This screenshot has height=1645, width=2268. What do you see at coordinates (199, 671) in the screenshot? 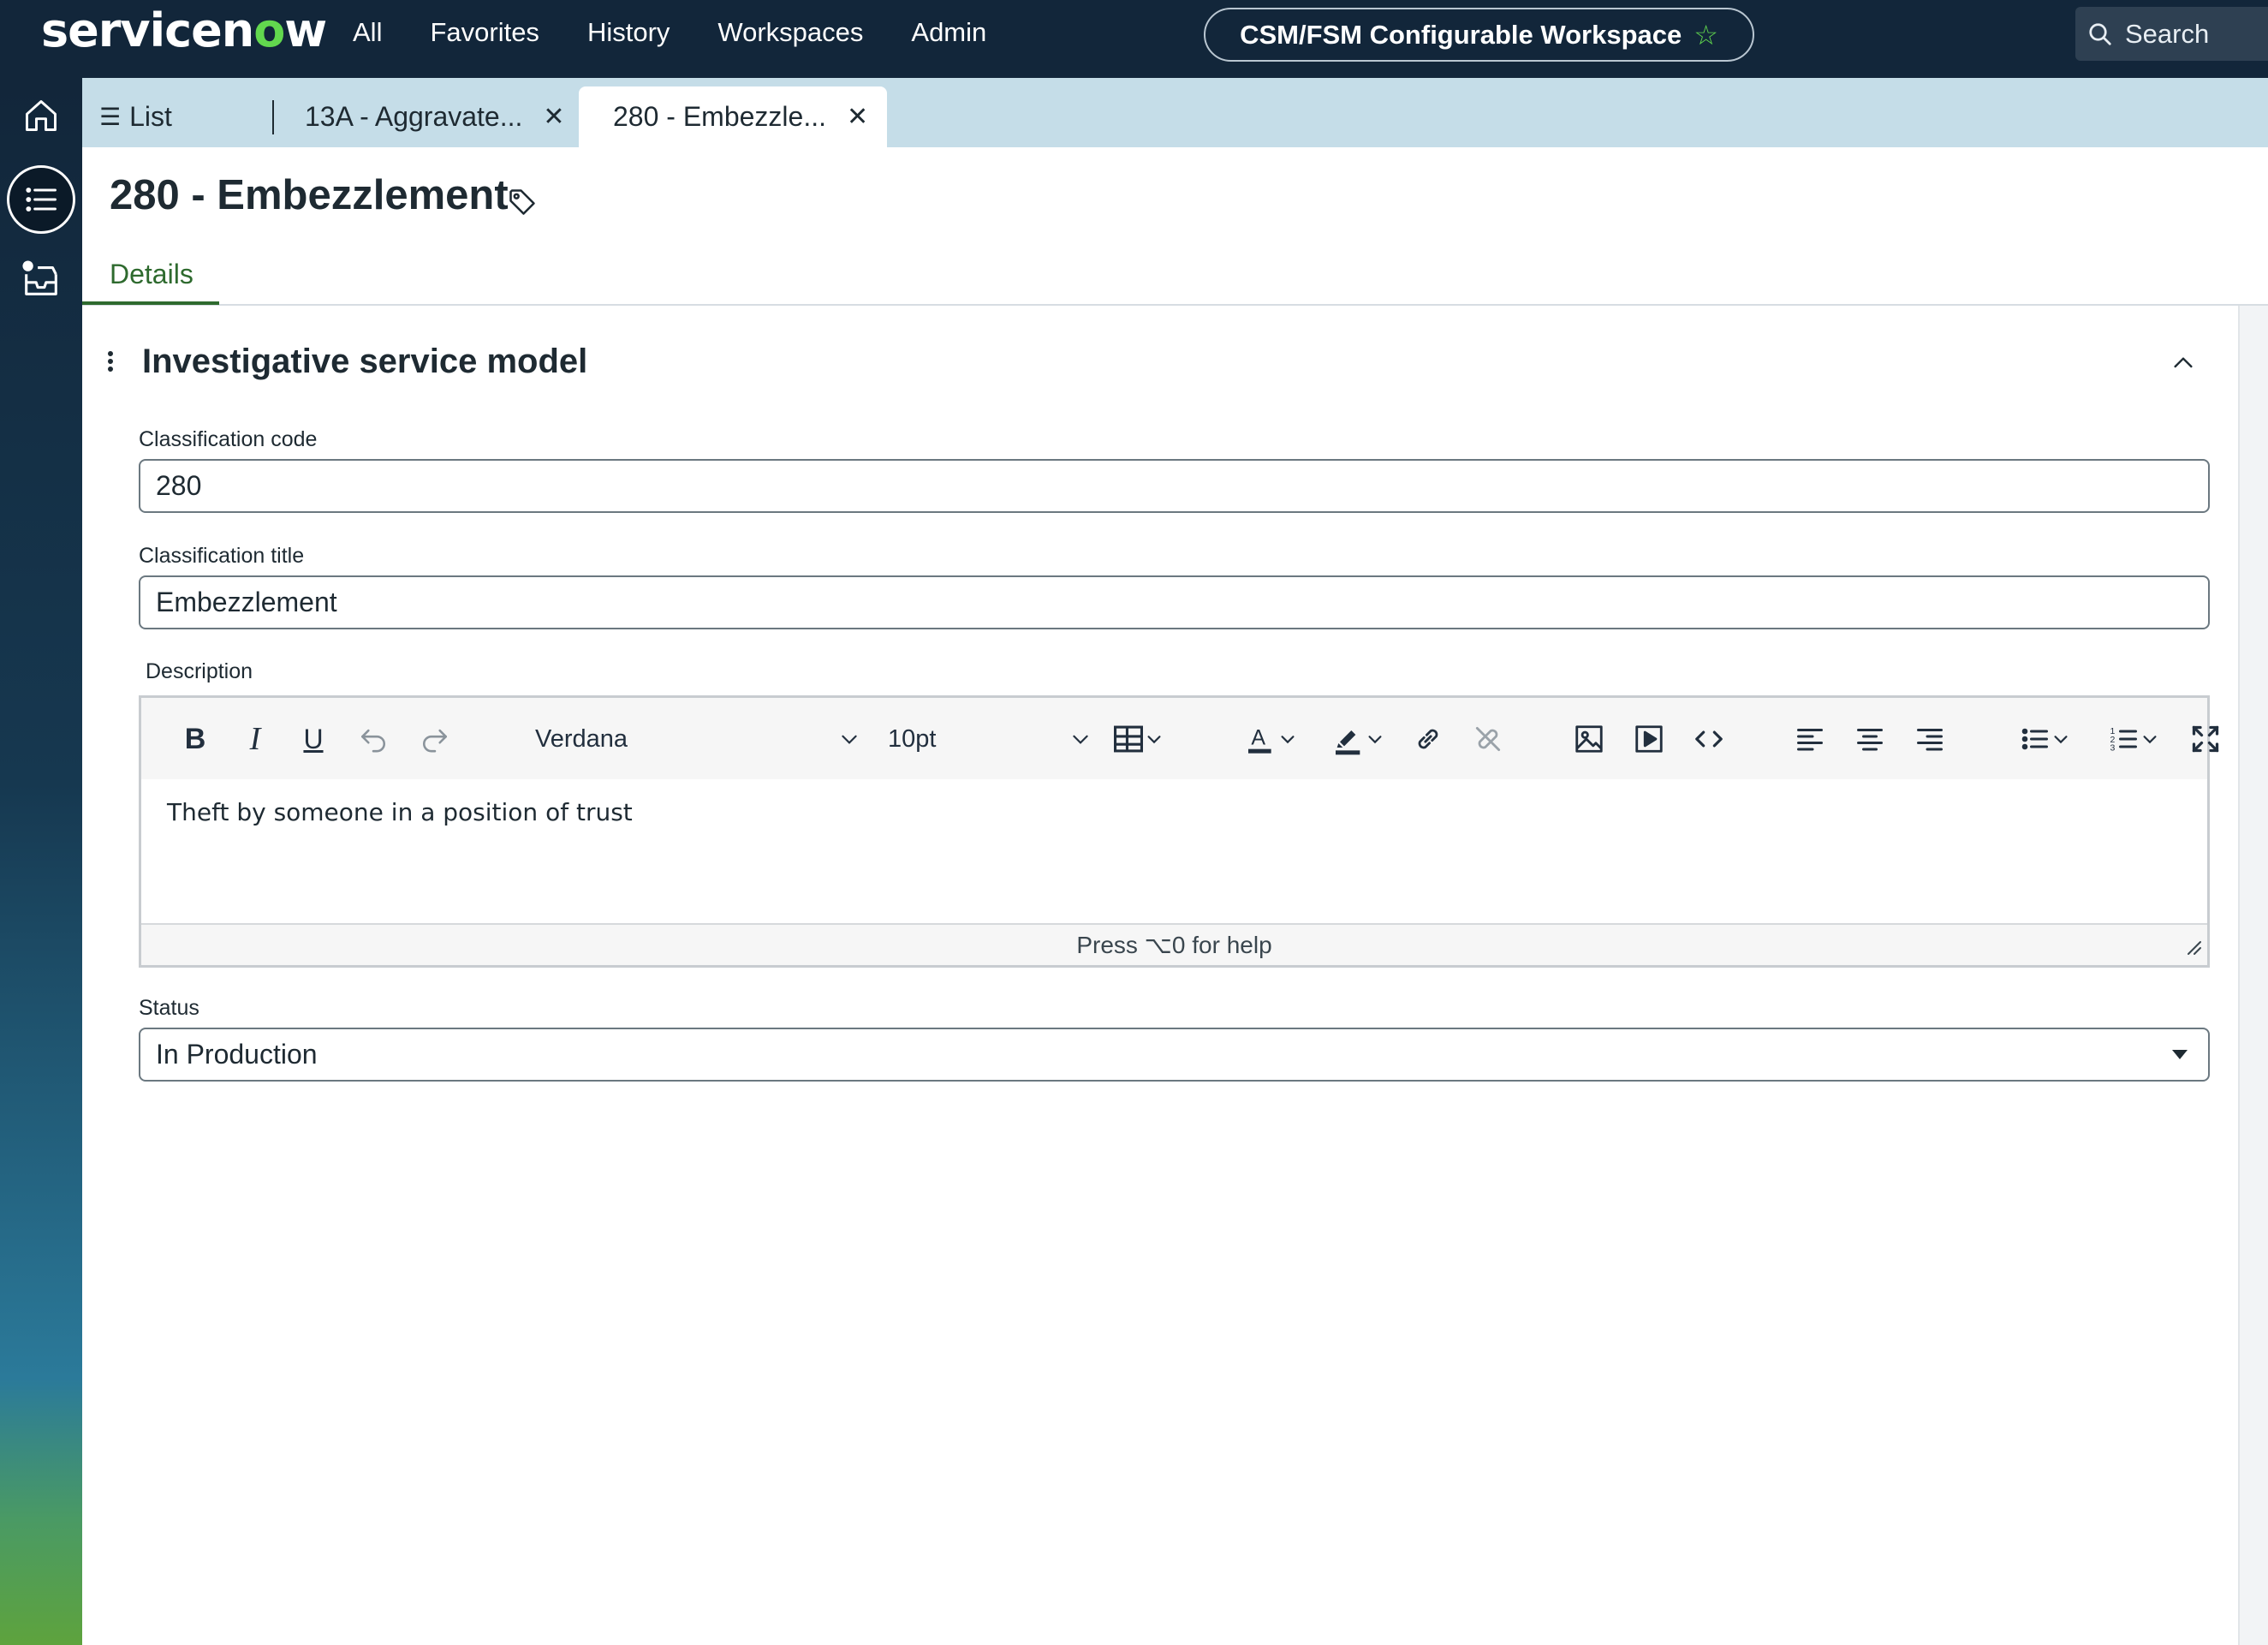
I see `description-label: Description` at bounding box center [199, 671].